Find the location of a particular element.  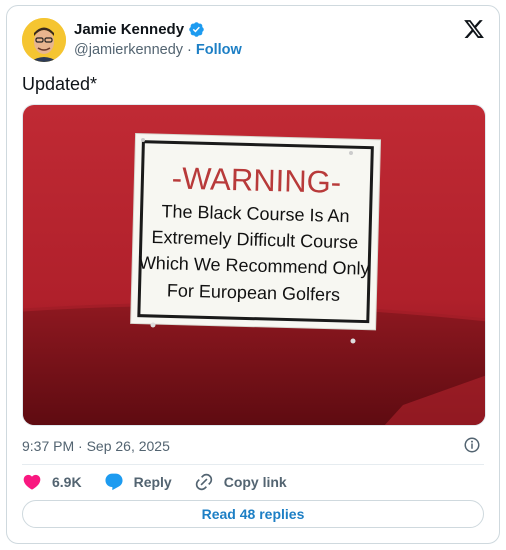

tweet-text: Updated* is located at coordinates (60, 84).